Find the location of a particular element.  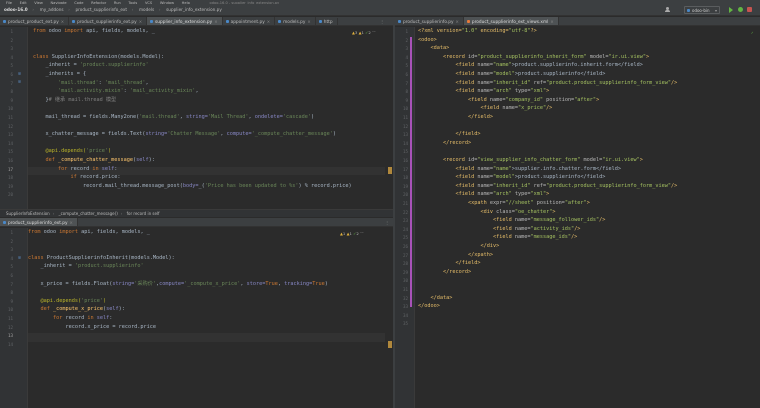

breadcrumb-module: product_supplierinfo_ext is located at coordinates (101, 10).